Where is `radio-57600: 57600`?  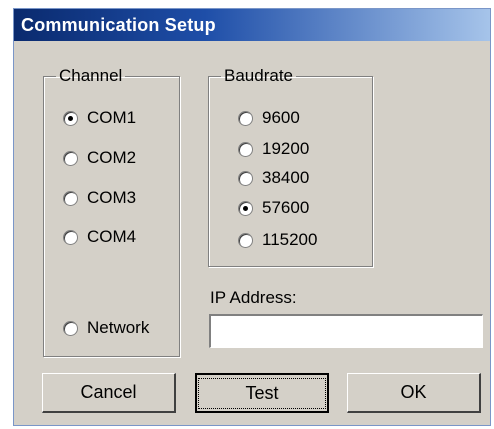
radio-57600: 57600 is located at coordinates (273, 208).